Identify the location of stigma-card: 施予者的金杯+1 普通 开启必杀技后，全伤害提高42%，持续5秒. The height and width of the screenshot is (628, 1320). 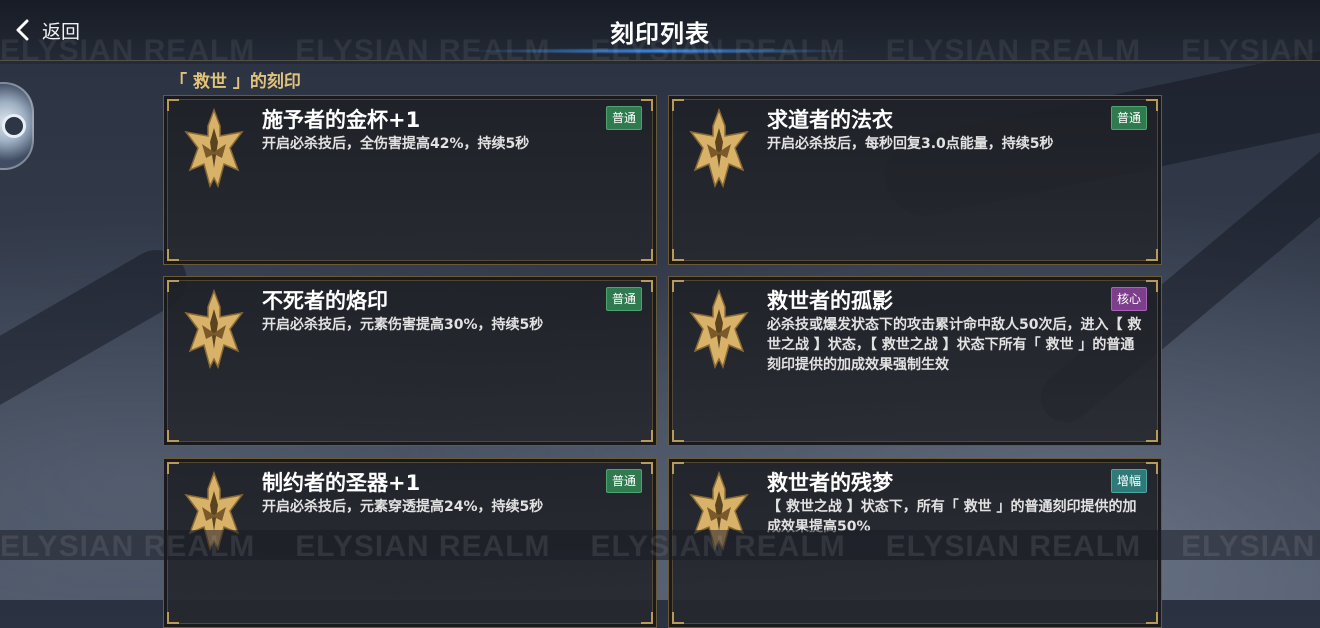
(410, 180).